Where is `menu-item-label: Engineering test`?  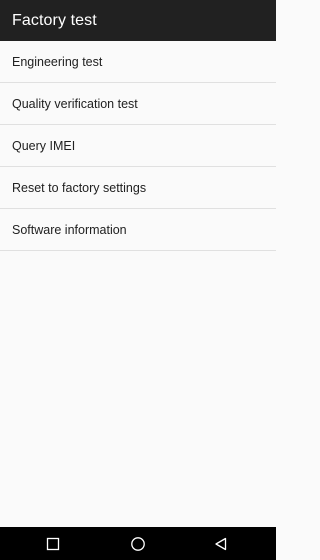
menu-item-label: Engineering test is located at coordinates (57, 61).